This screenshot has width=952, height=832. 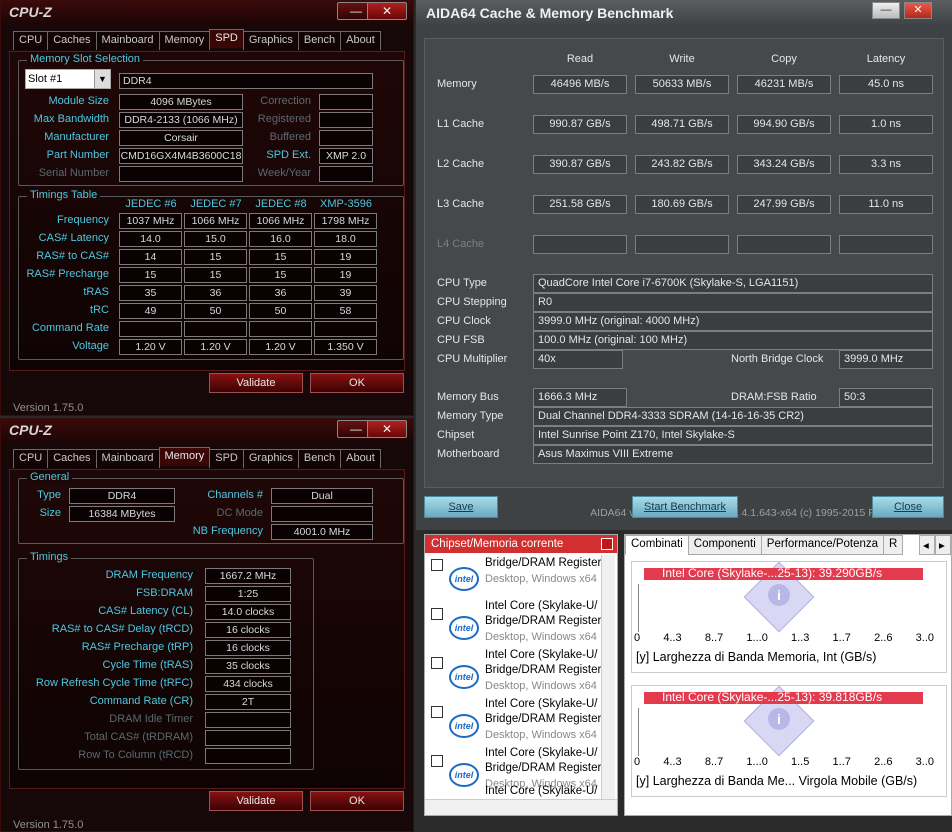 I want to click on horizontal-scrollbar, so click(x=521, y=807).